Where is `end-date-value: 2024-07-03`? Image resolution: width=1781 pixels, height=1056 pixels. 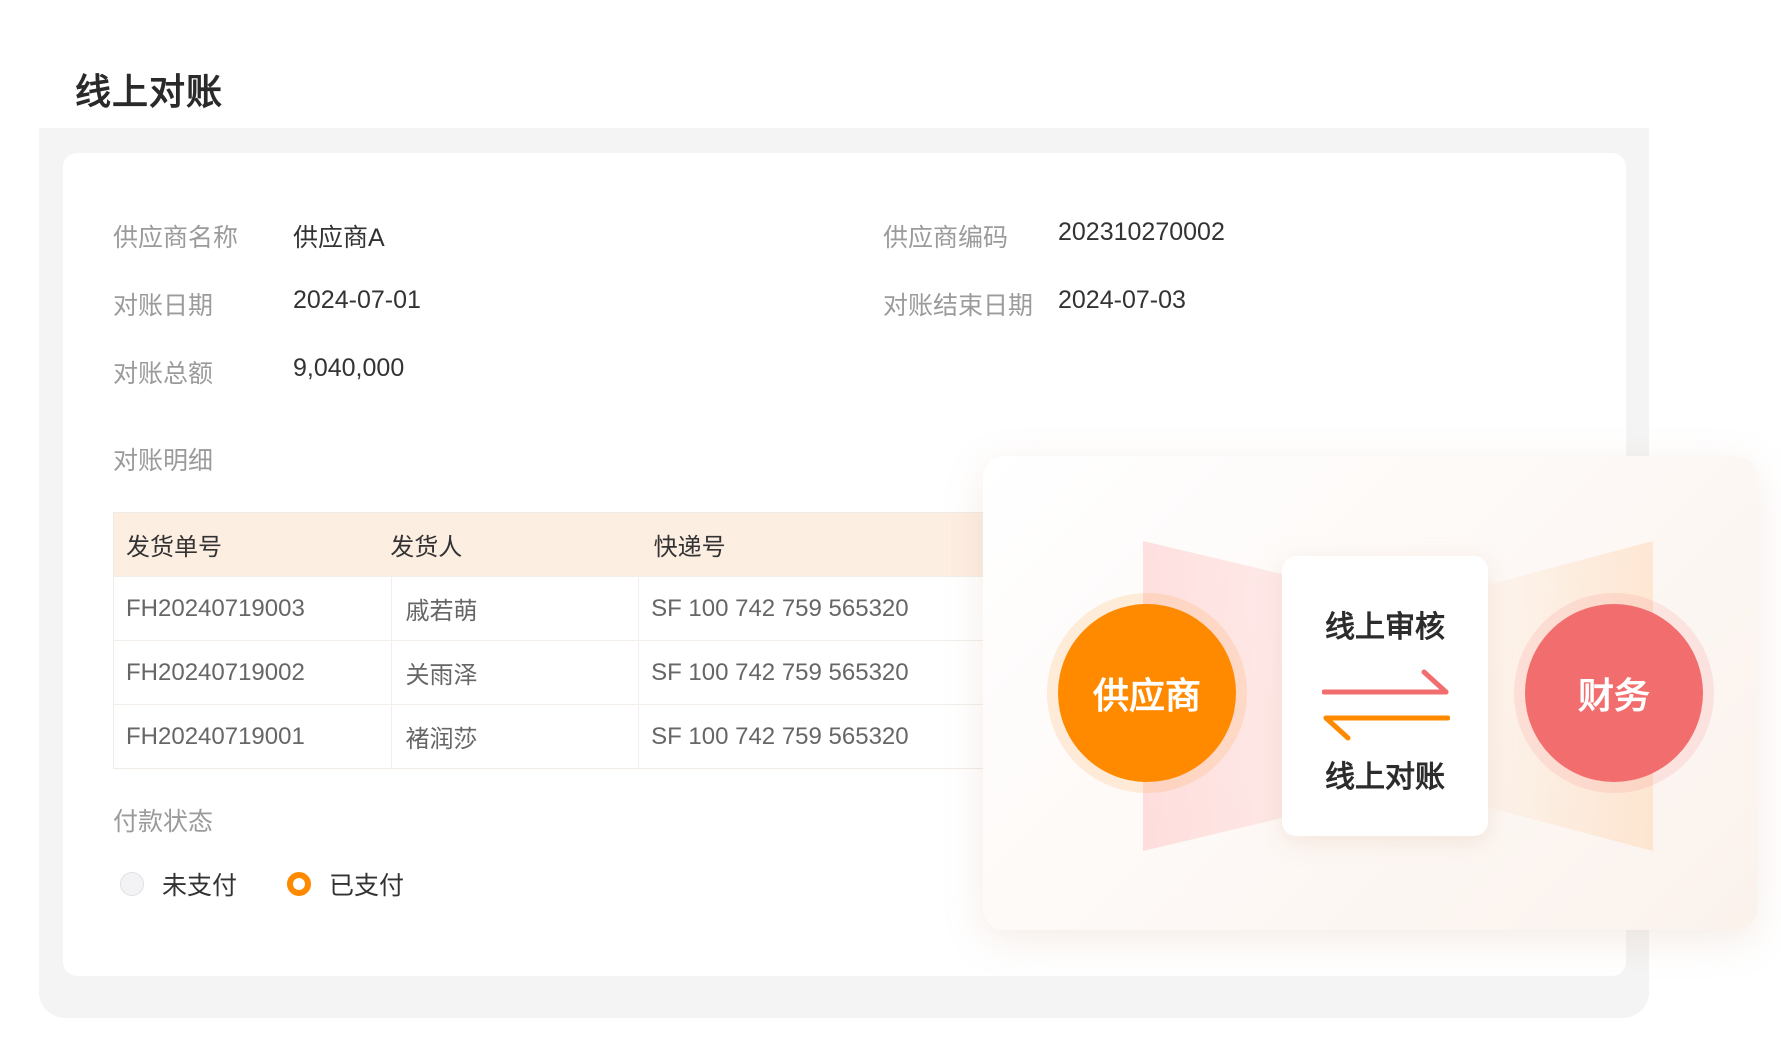 end-date-value: 2024-07-03 is located at coordinates (1122, 300).